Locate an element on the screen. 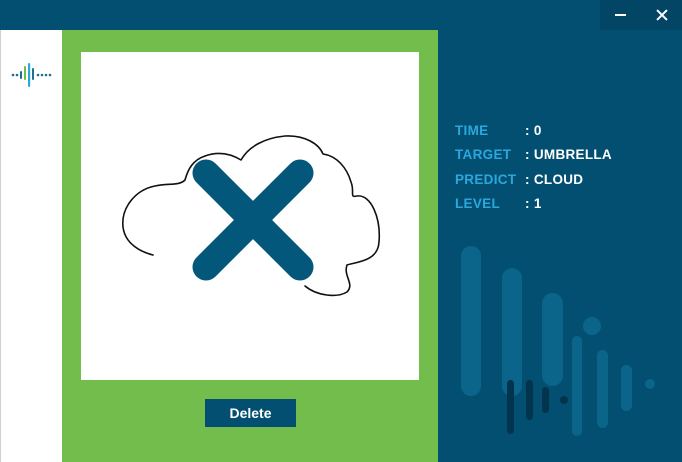  equalizer-decoration is located at coordinates (558, 341).